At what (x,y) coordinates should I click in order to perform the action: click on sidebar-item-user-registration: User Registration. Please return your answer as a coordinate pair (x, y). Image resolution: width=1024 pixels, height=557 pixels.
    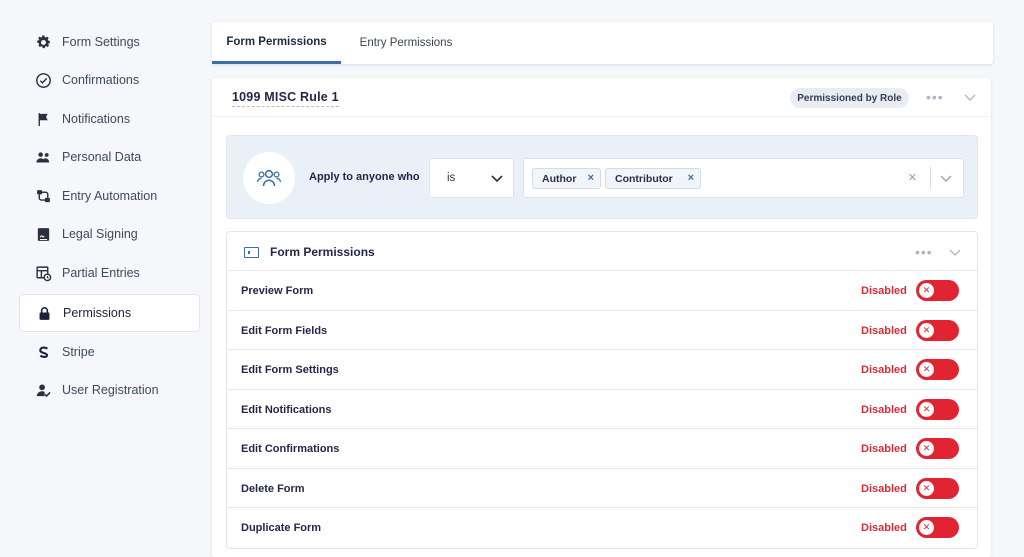
    Looking at the image, I should click on (109, 390).